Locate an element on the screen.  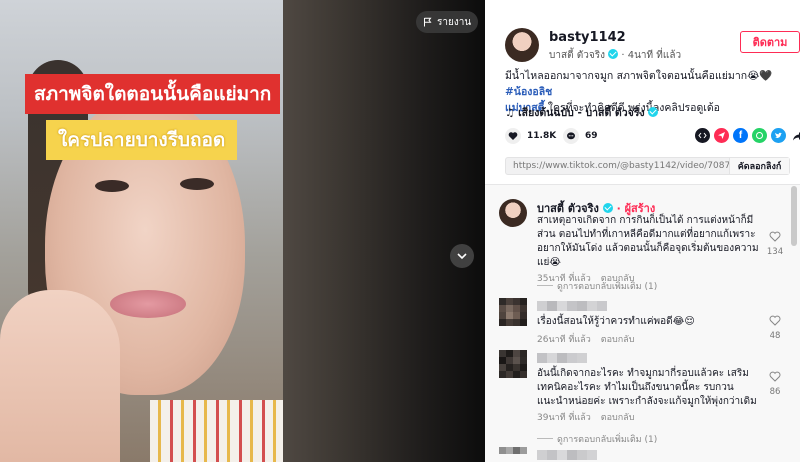
author-avatar is located at coordinates (522, 45).